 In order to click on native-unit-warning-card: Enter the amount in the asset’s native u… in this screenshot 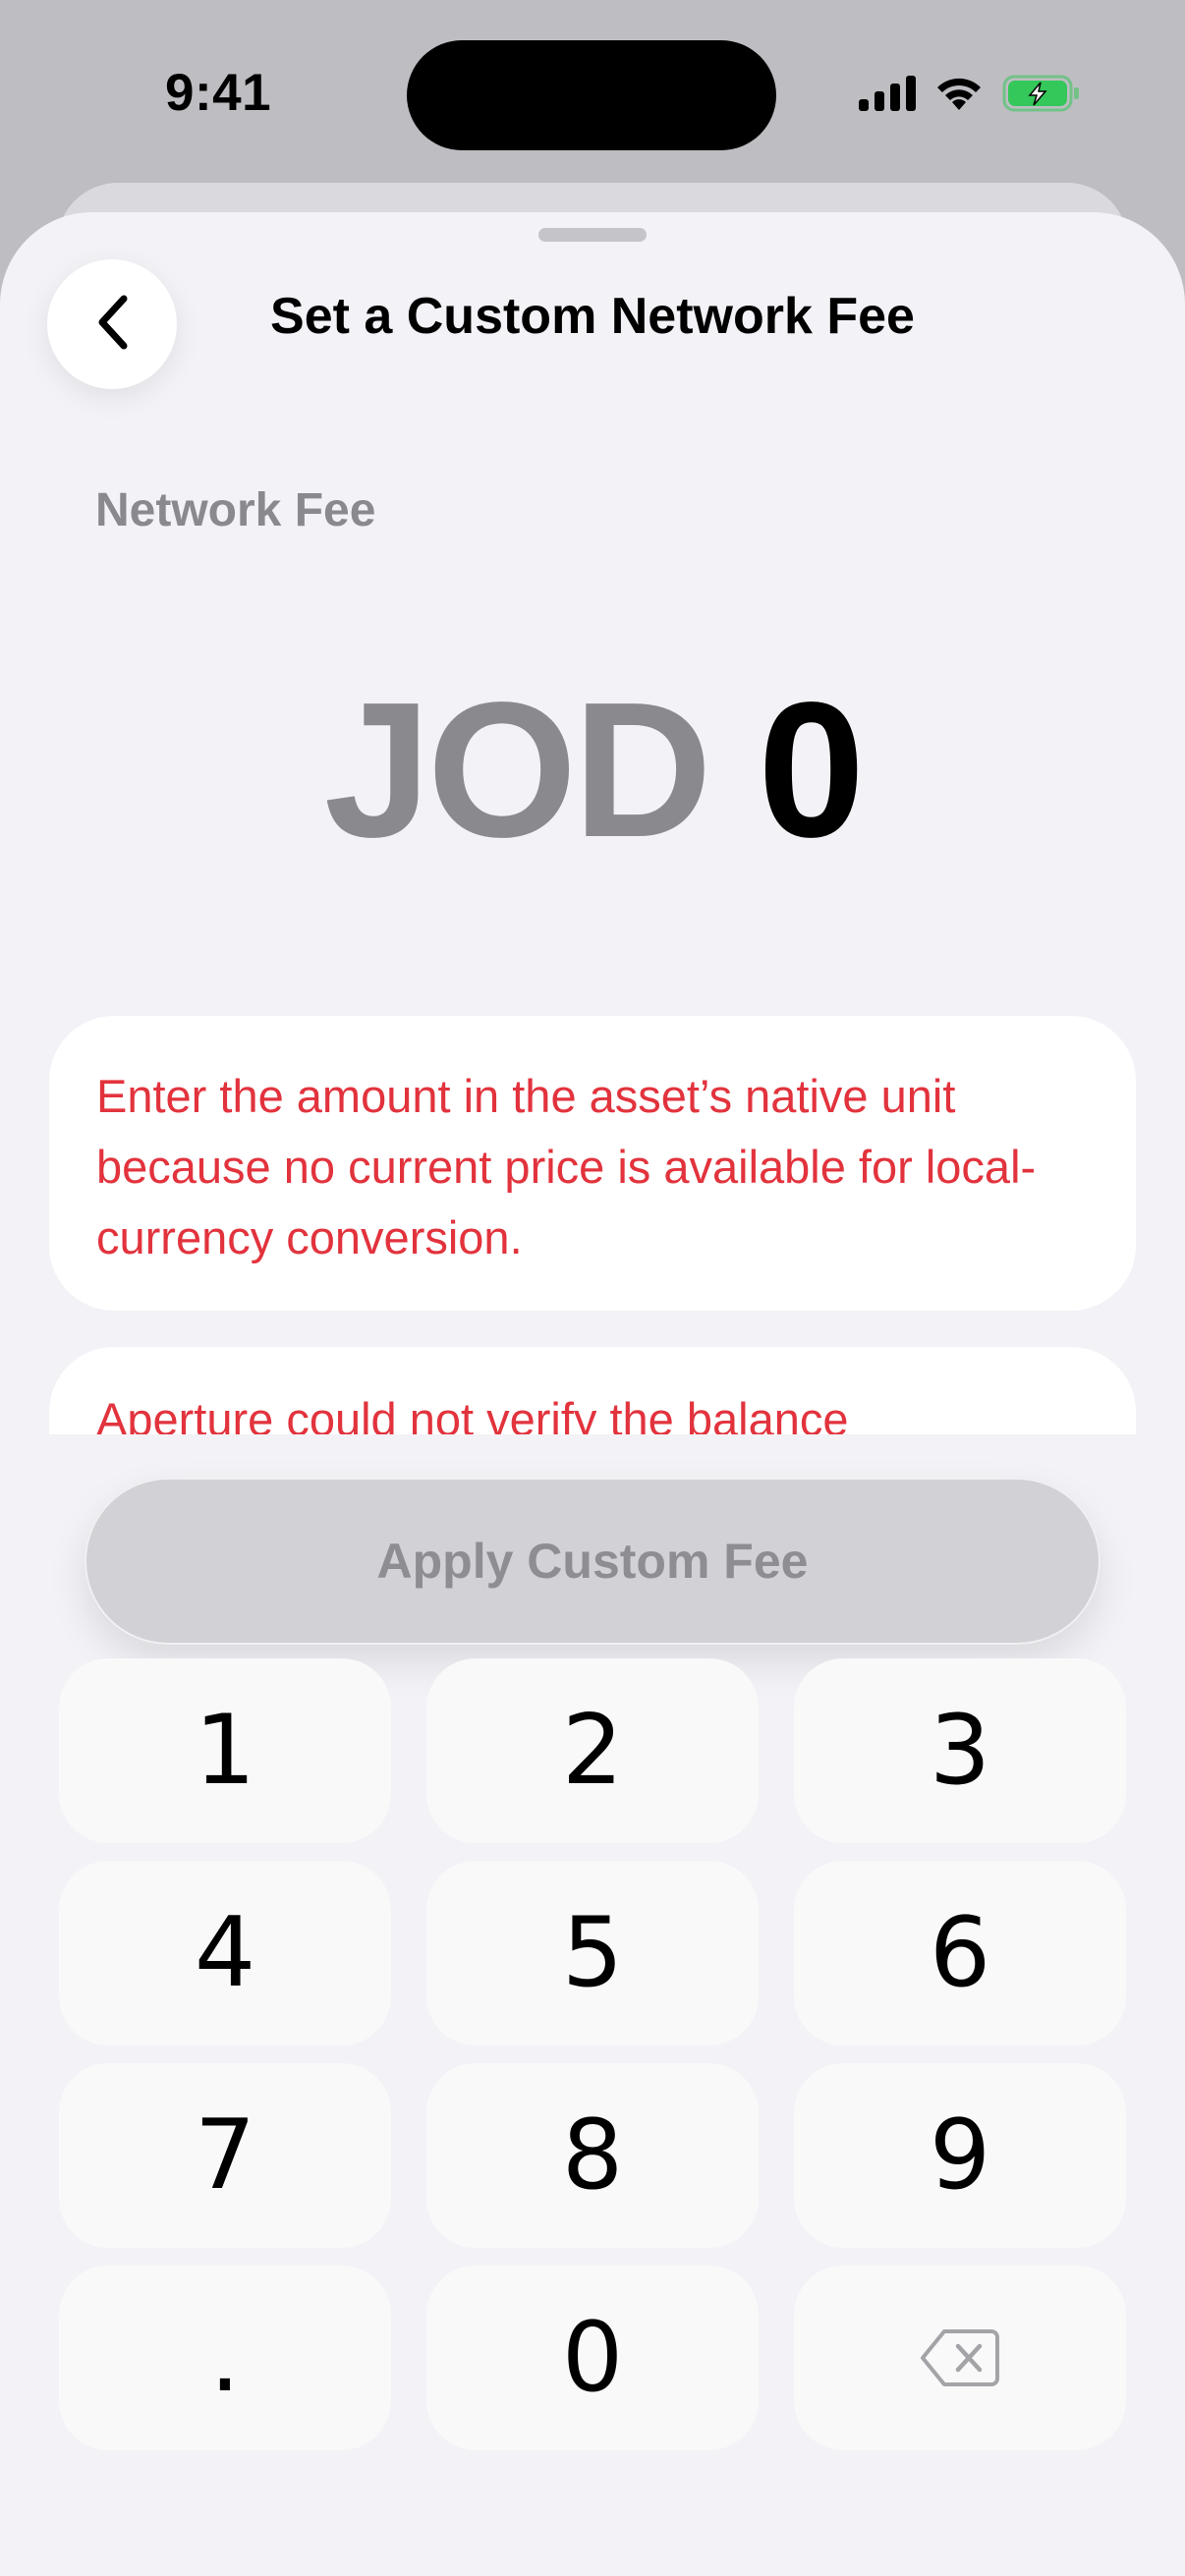, I will do `click(592, 1163)`.